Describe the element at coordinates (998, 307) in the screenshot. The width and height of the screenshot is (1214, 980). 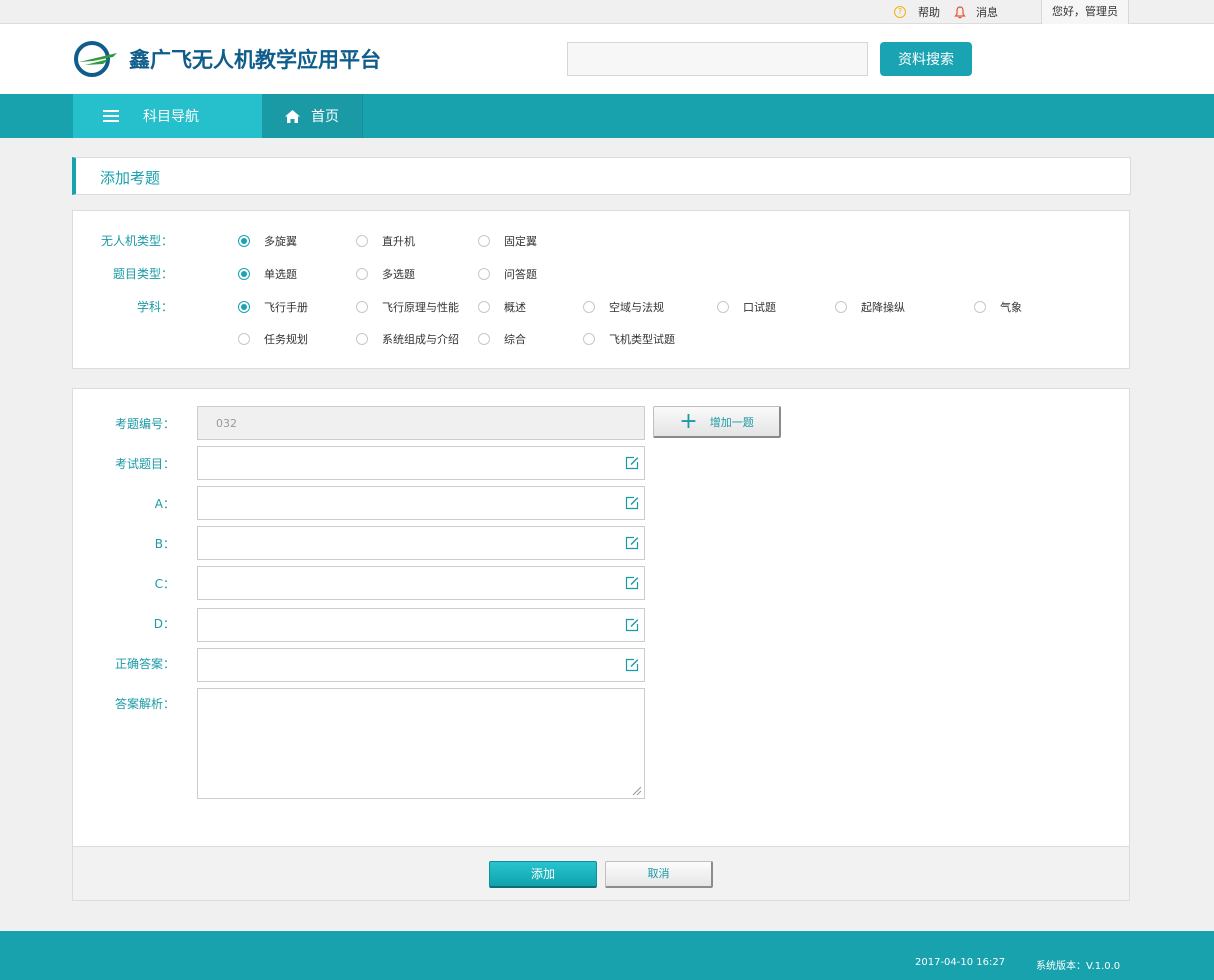
I see `radio-subject-weather: 气象` at that location.